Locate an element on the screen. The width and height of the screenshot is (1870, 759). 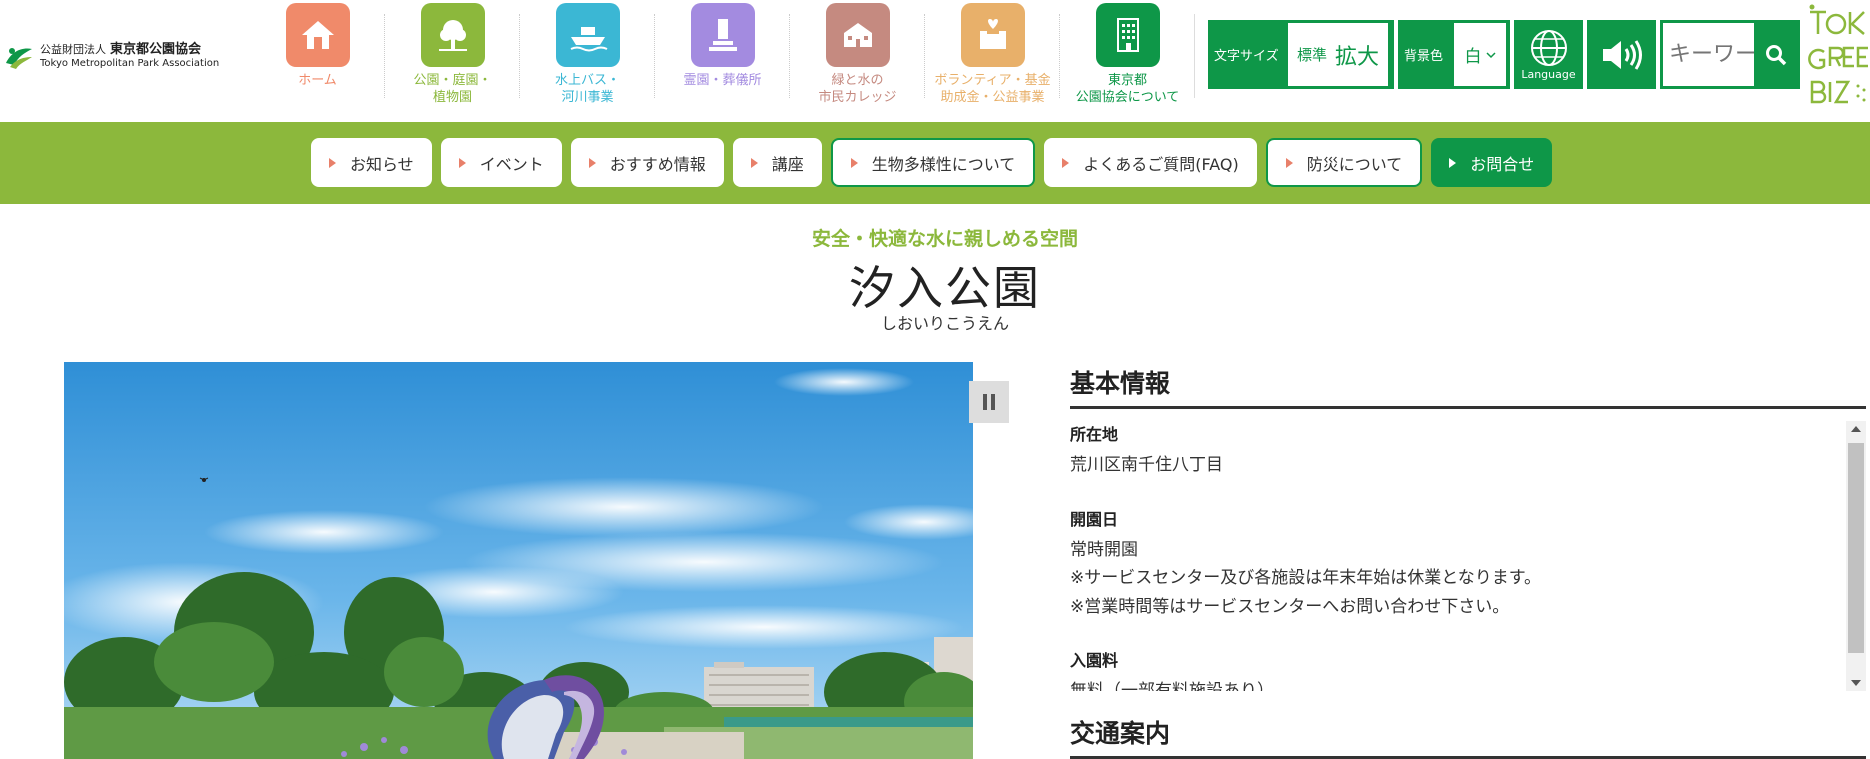
pause-icon is located at coordinates (985, 402).